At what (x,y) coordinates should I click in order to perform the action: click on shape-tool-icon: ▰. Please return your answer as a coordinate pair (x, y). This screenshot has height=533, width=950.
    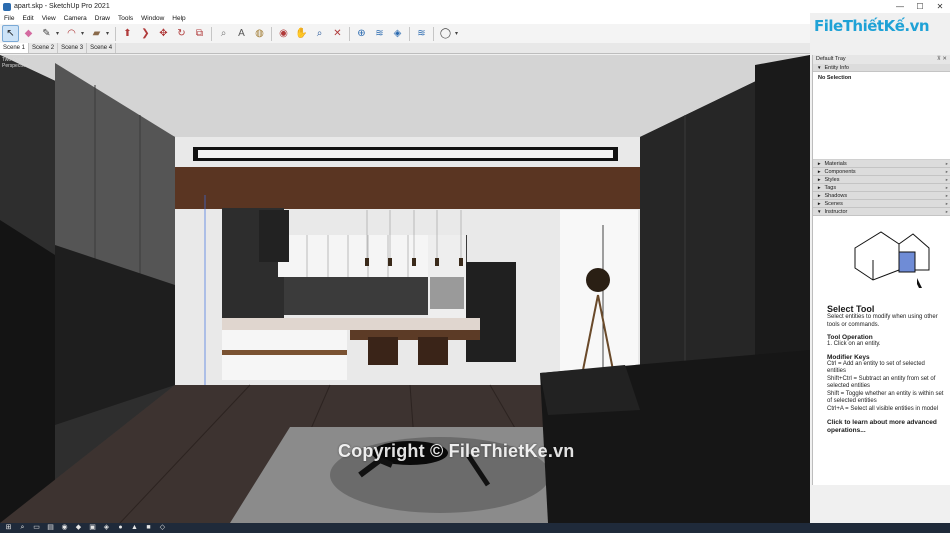
    Looking at the image, I should click on (96, 33).